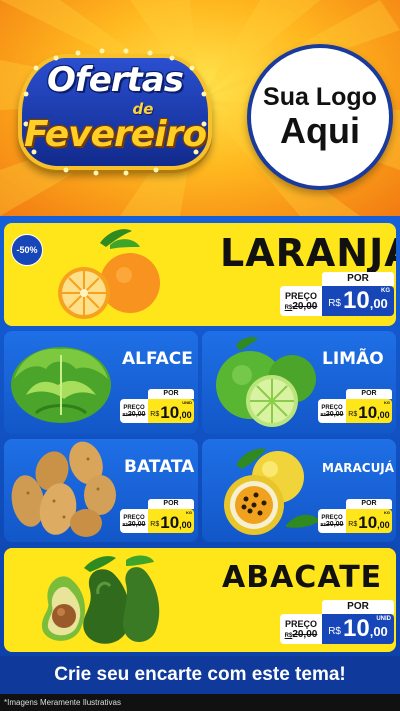  I want to click on product-card-alface: ALFACE POR PREÇO R$20,00 R$ 10 ,00 UNID, so click(101, 382).